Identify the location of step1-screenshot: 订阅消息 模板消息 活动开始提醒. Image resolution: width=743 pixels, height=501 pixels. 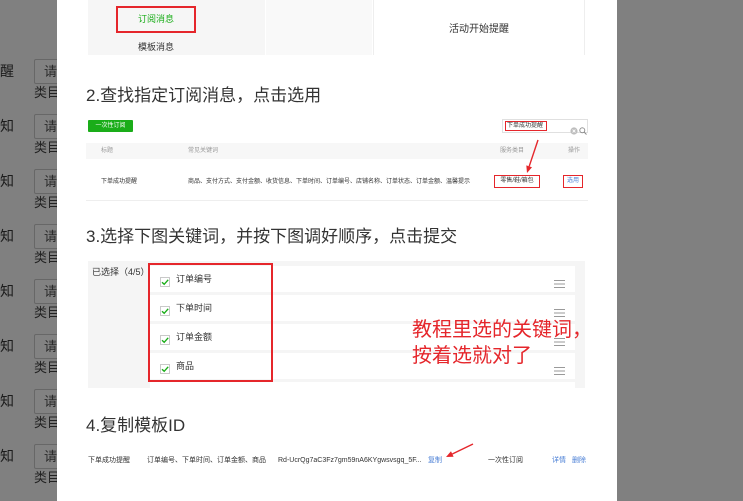
(336, 27).